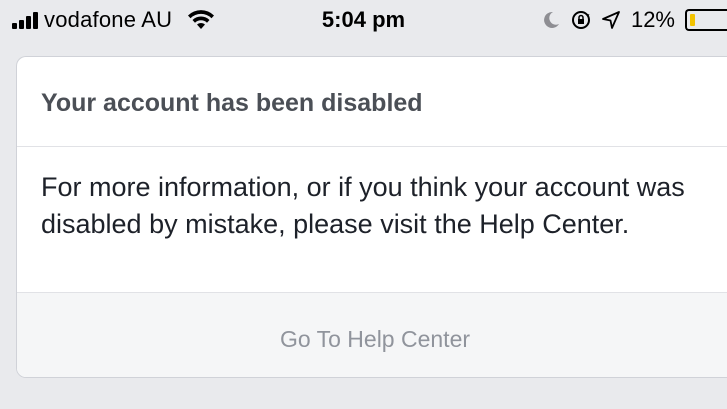  Describe the element at coordinates (652, 19) in the screenshot. I see `battery-percent: 12%` at that location.